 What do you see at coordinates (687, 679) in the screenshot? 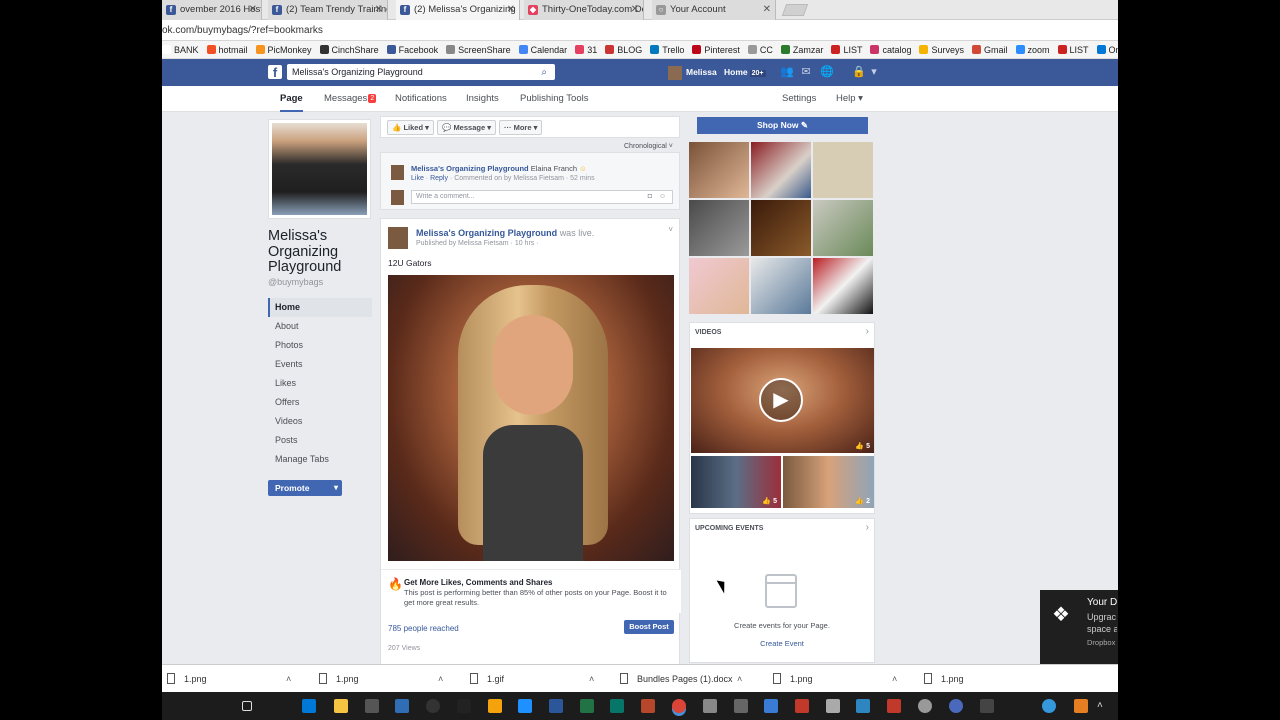
I see `download-item: Bundles Pages (1).docx ˄` at bounding box center [687, 679].